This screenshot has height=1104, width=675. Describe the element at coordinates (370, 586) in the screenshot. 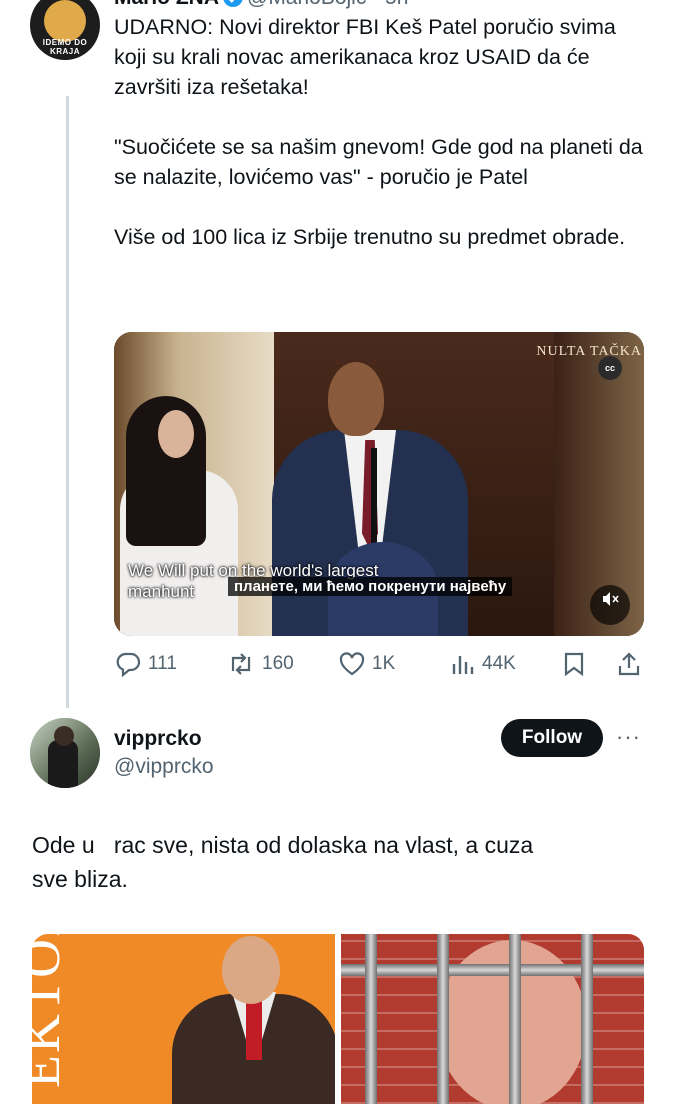

I see `video-subtitle-serbian: планете, ми ћемо покренути највећу` at that location.